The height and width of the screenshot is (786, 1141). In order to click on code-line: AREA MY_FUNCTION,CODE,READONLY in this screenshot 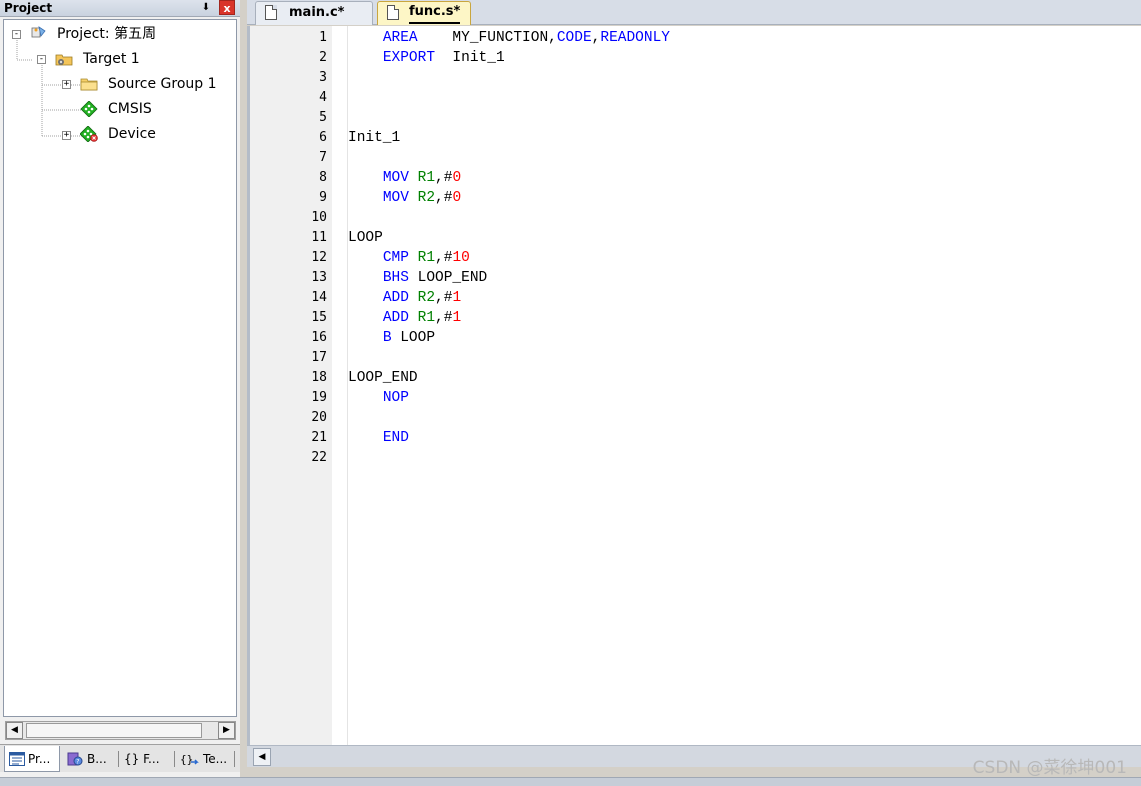, I will do `click(509, 38)`.